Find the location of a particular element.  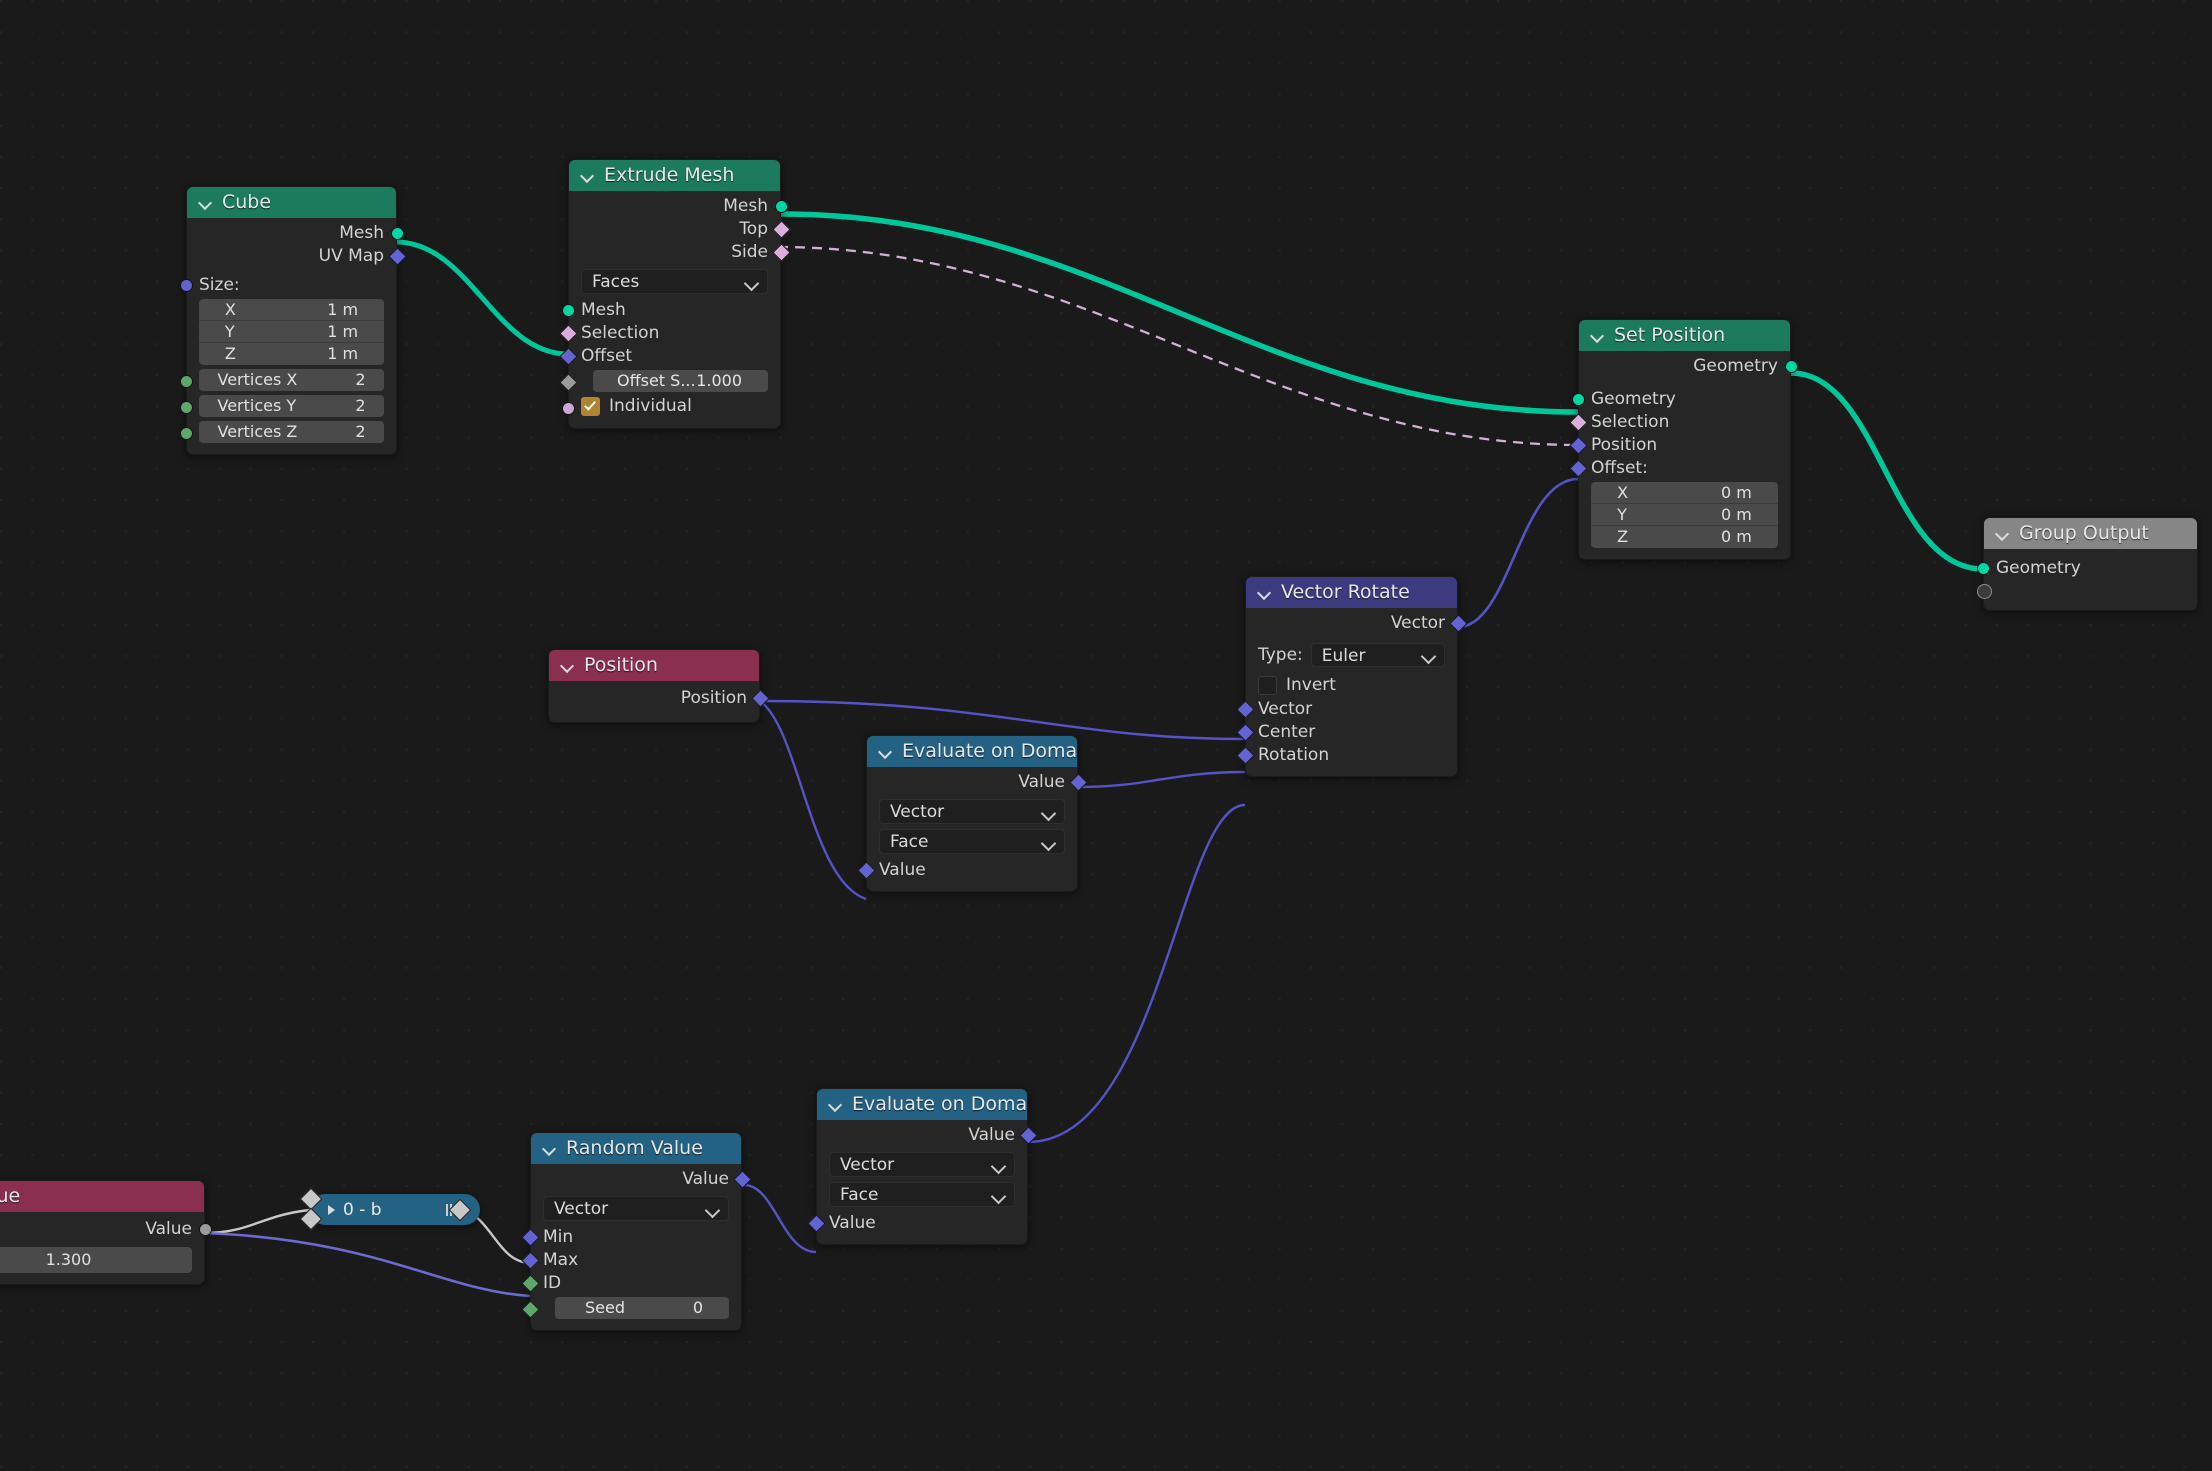

socket-vertices-z-input is located at coordinates (186, 433).